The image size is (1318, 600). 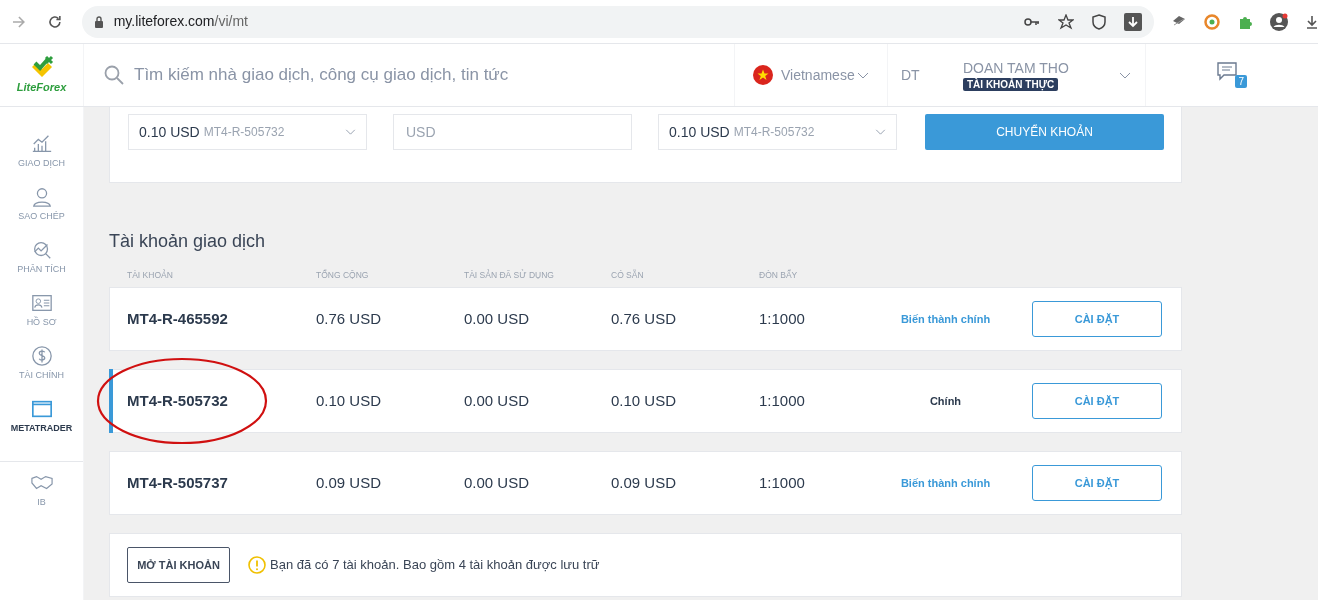 What do you see at coordinates (617, 21) in the screenshot?
I see `address-bar: my.liteforex.com/vi/mt` at bounding box center [617, 21].